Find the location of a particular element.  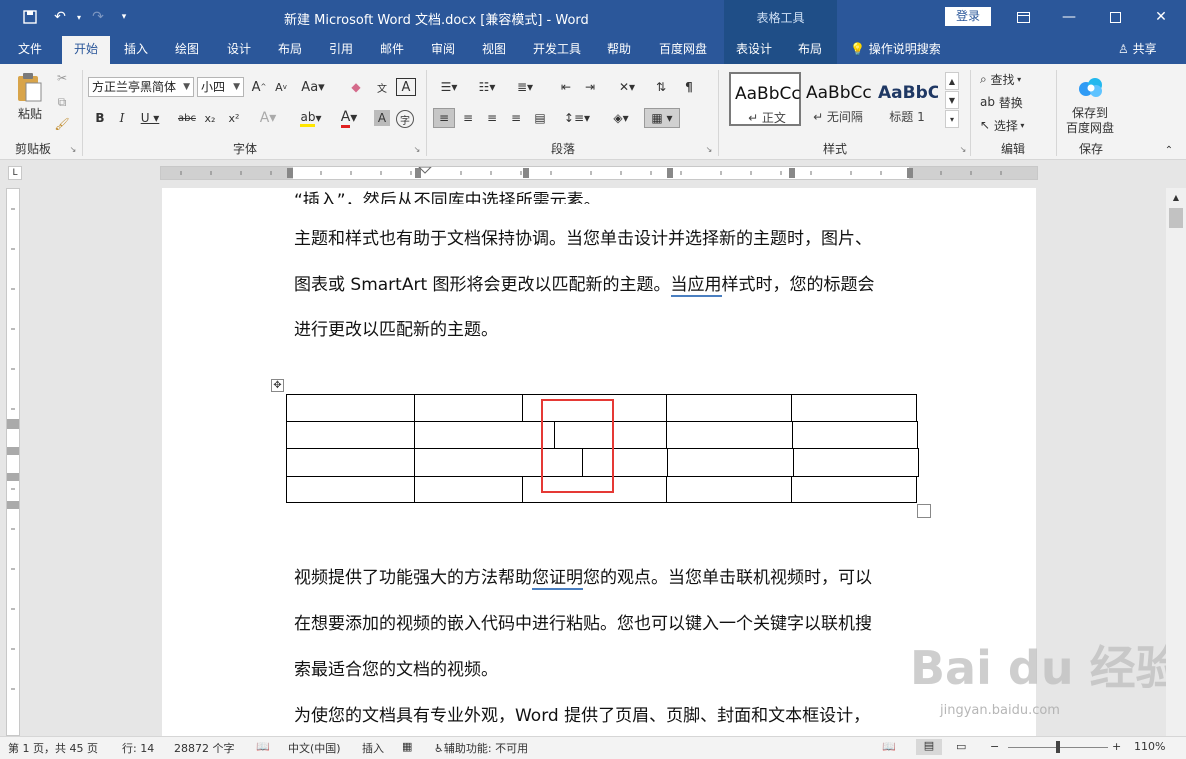

format-painter-icon: 🖌 is located at coordinates (62, 124).